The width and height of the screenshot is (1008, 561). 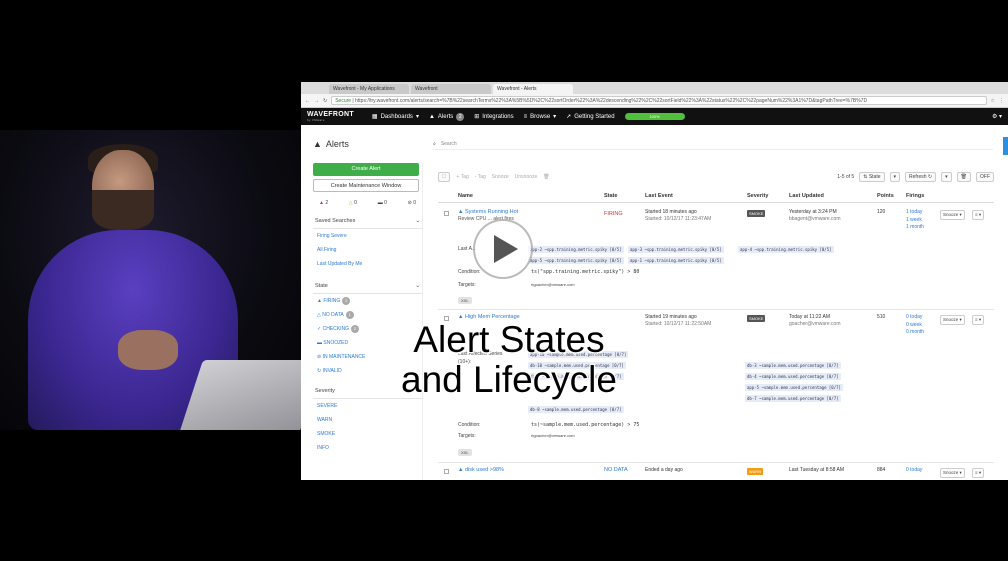 I want to click on severity-filter-severe: SEVERE, so click(x=367, y=406).